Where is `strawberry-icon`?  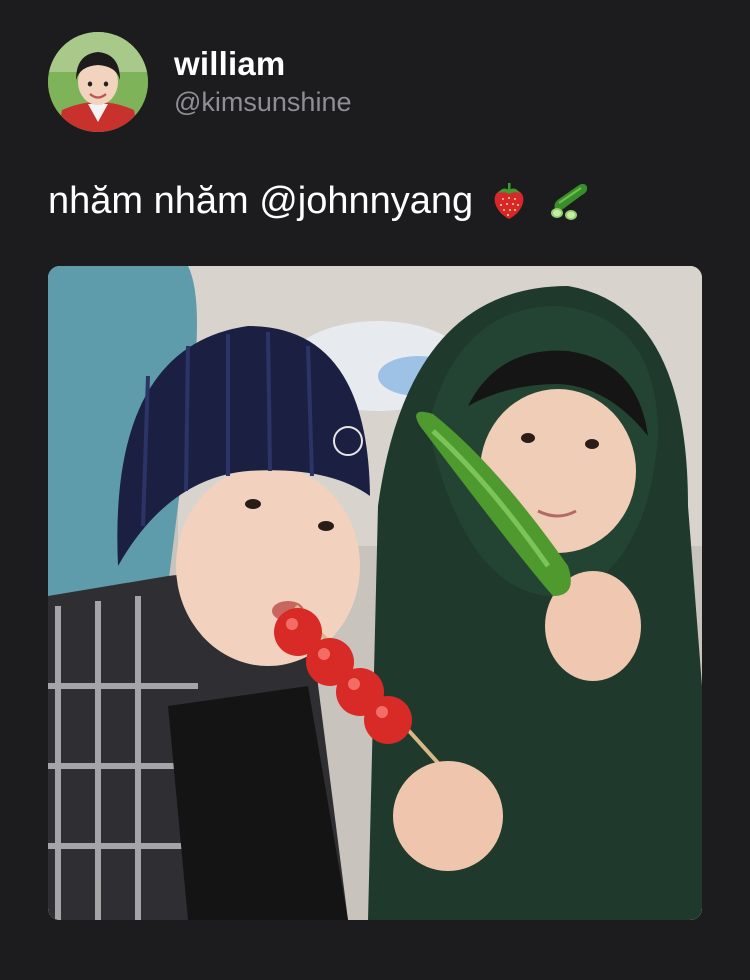 strawberry-icon is located at coordinates (509, 201).